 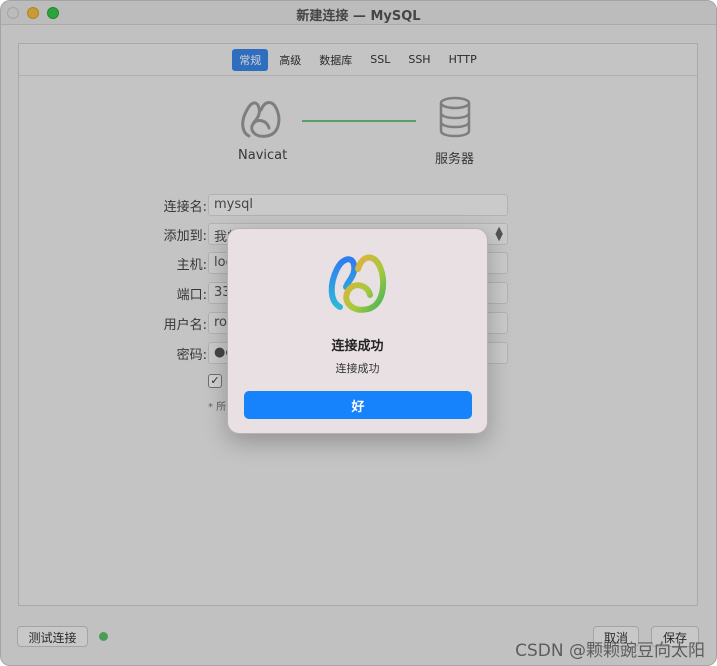 What do you see at coordinates (610, 651) in the screenshot?
I see `csdn-watermark: CSDN @颗颗豌豆向太阳` at bounding box center [610, 651].